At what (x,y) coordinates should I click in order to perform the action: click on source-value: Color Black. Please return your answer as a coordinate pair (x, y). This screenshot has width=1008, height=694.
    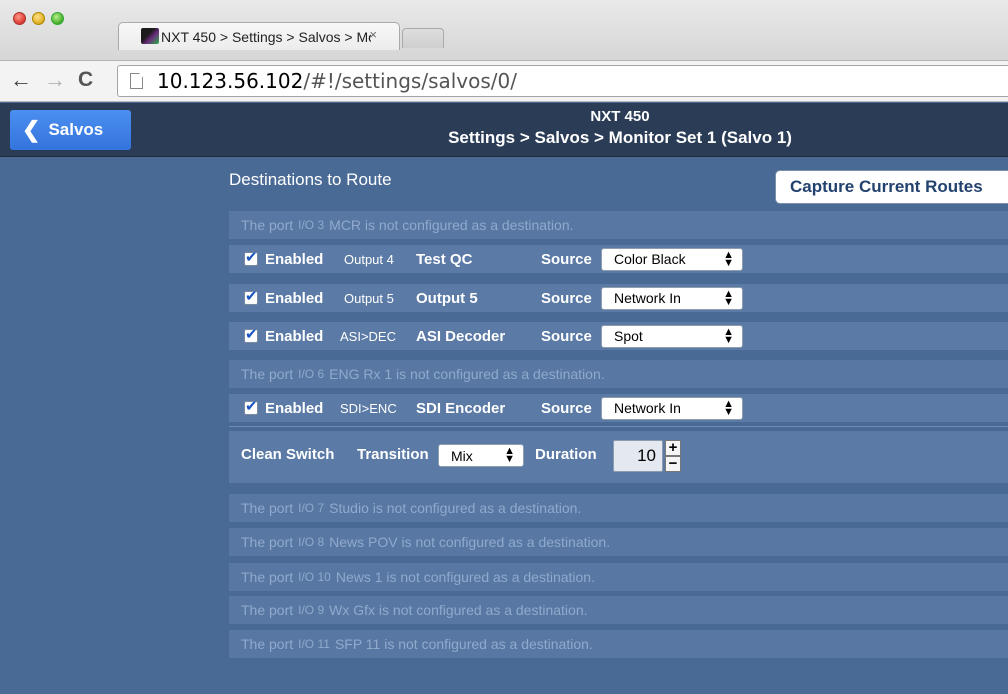
    Looking at the image, I should click on (650, 259).